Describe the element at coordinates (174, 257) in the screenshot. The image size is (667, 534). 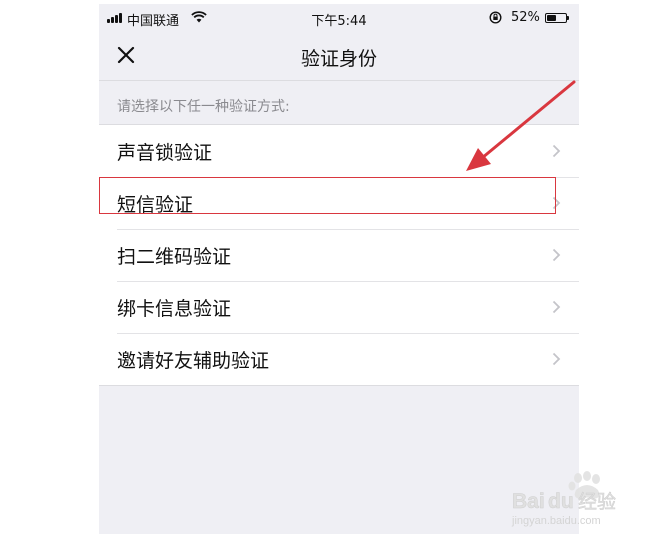
I see `option-label: 扫二维码验证` at that location.